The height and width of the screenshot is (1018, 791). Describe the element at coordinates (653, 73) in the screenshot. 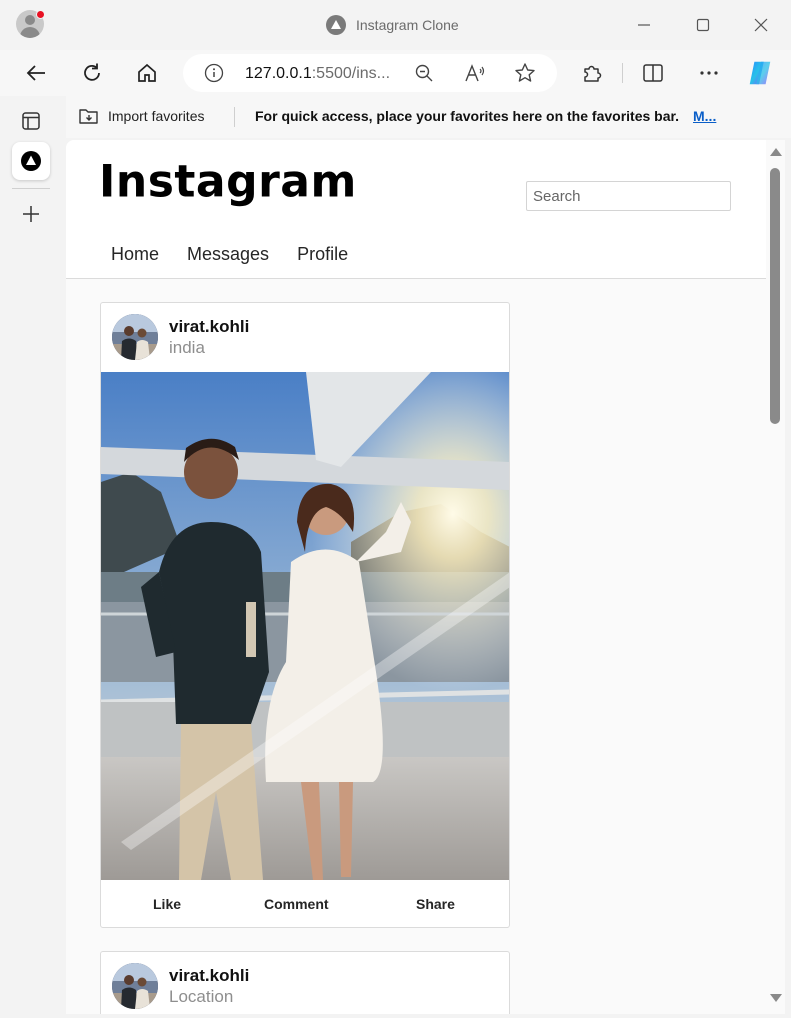

I see `split-screen-icon` at that location.